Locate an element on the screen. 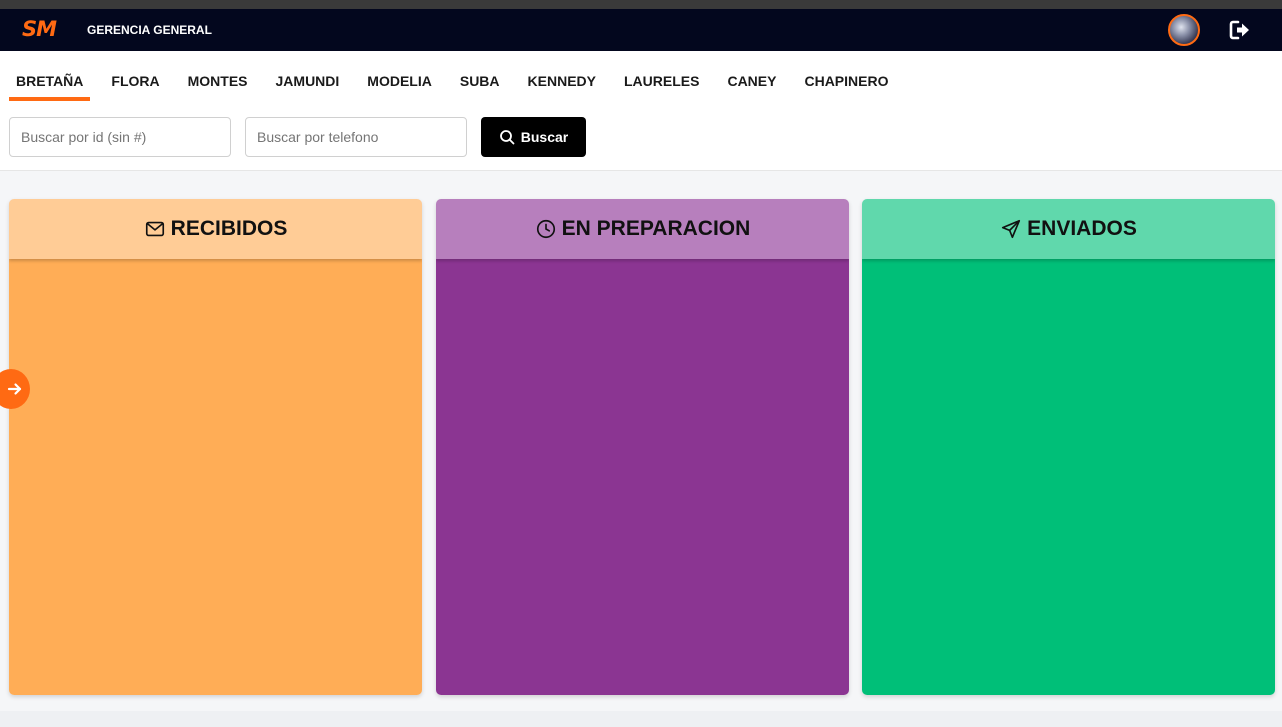 The width and height of the screenshot is (1282, 727). column-sent-header: ENVIADOS is located at coordinates (1068, 229).